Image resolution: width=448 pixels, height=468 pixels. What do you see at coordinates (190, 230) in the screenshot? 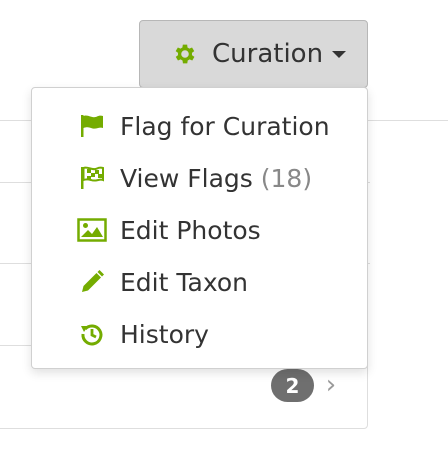
I see `menu-item-label: Edit Photos` at bounding box center [190, 230].